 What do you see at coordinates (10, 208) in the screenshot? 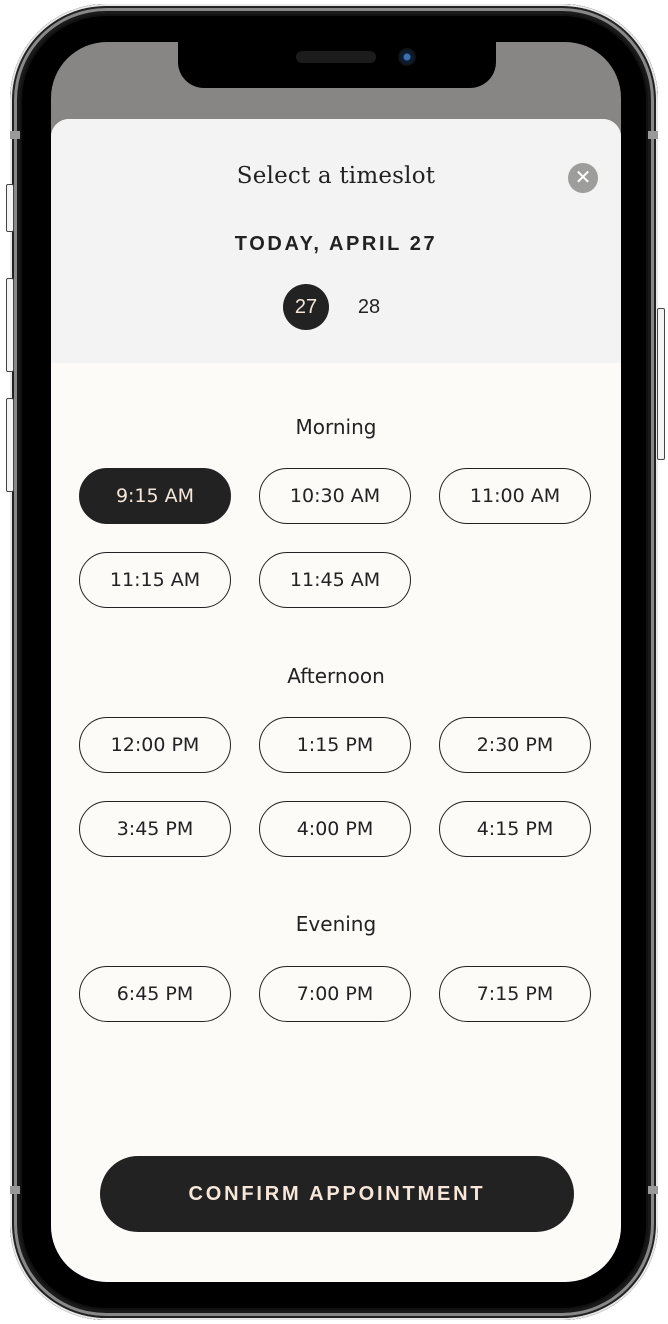
I see `mute-switch` at bounding box center [10, 208].